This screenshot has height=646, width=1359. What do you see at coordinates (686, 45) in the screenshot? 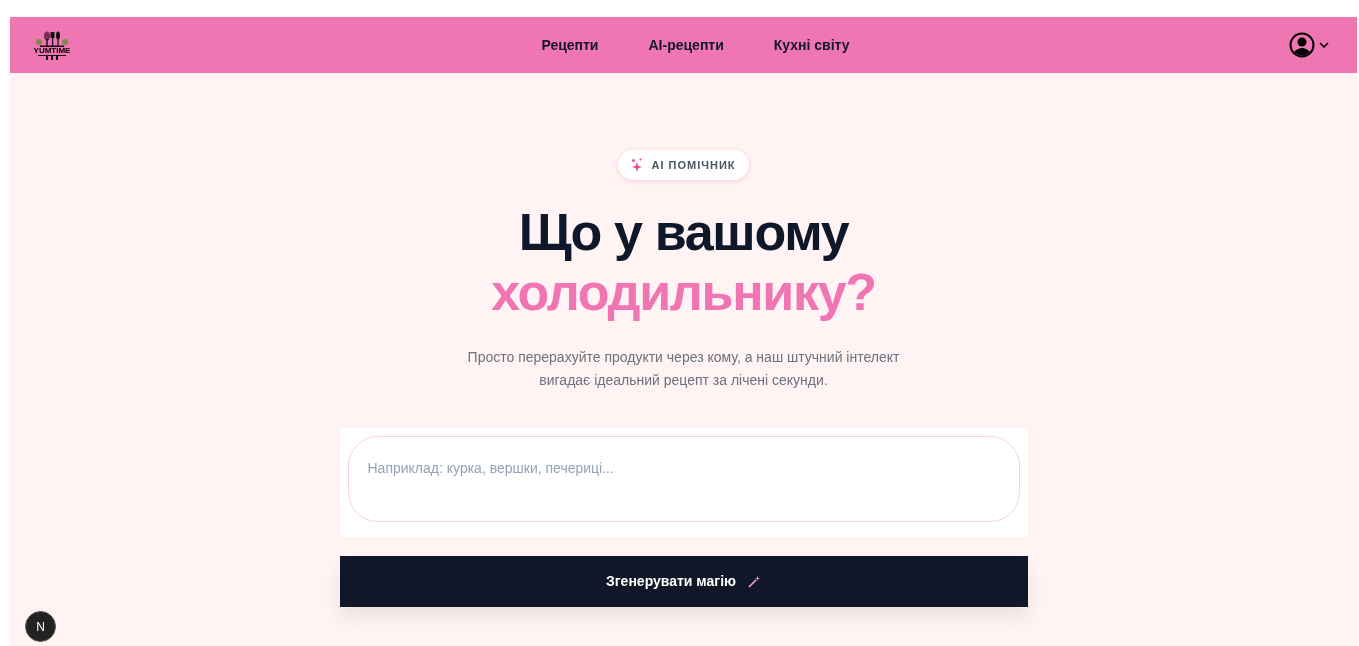
I see `nav-link: AI-рецепти` at bounding box center [686, 45].